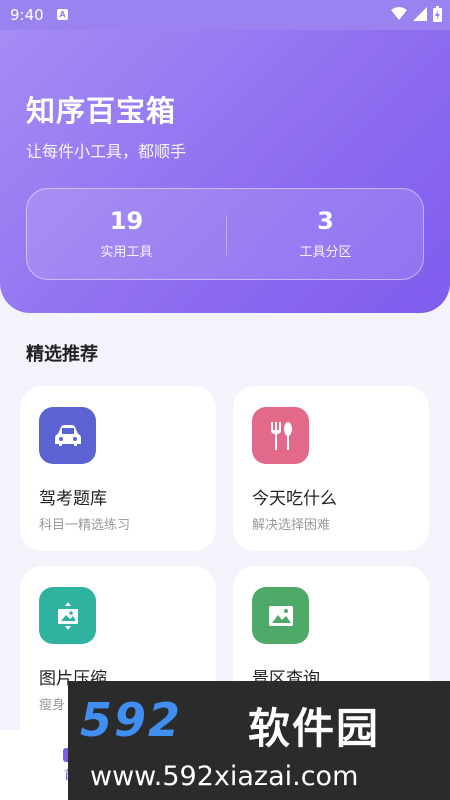 The image size is (450, 800). Describe the element at coordinates (280, 615) in the screenshot. I see `landscape-icon` at that location.